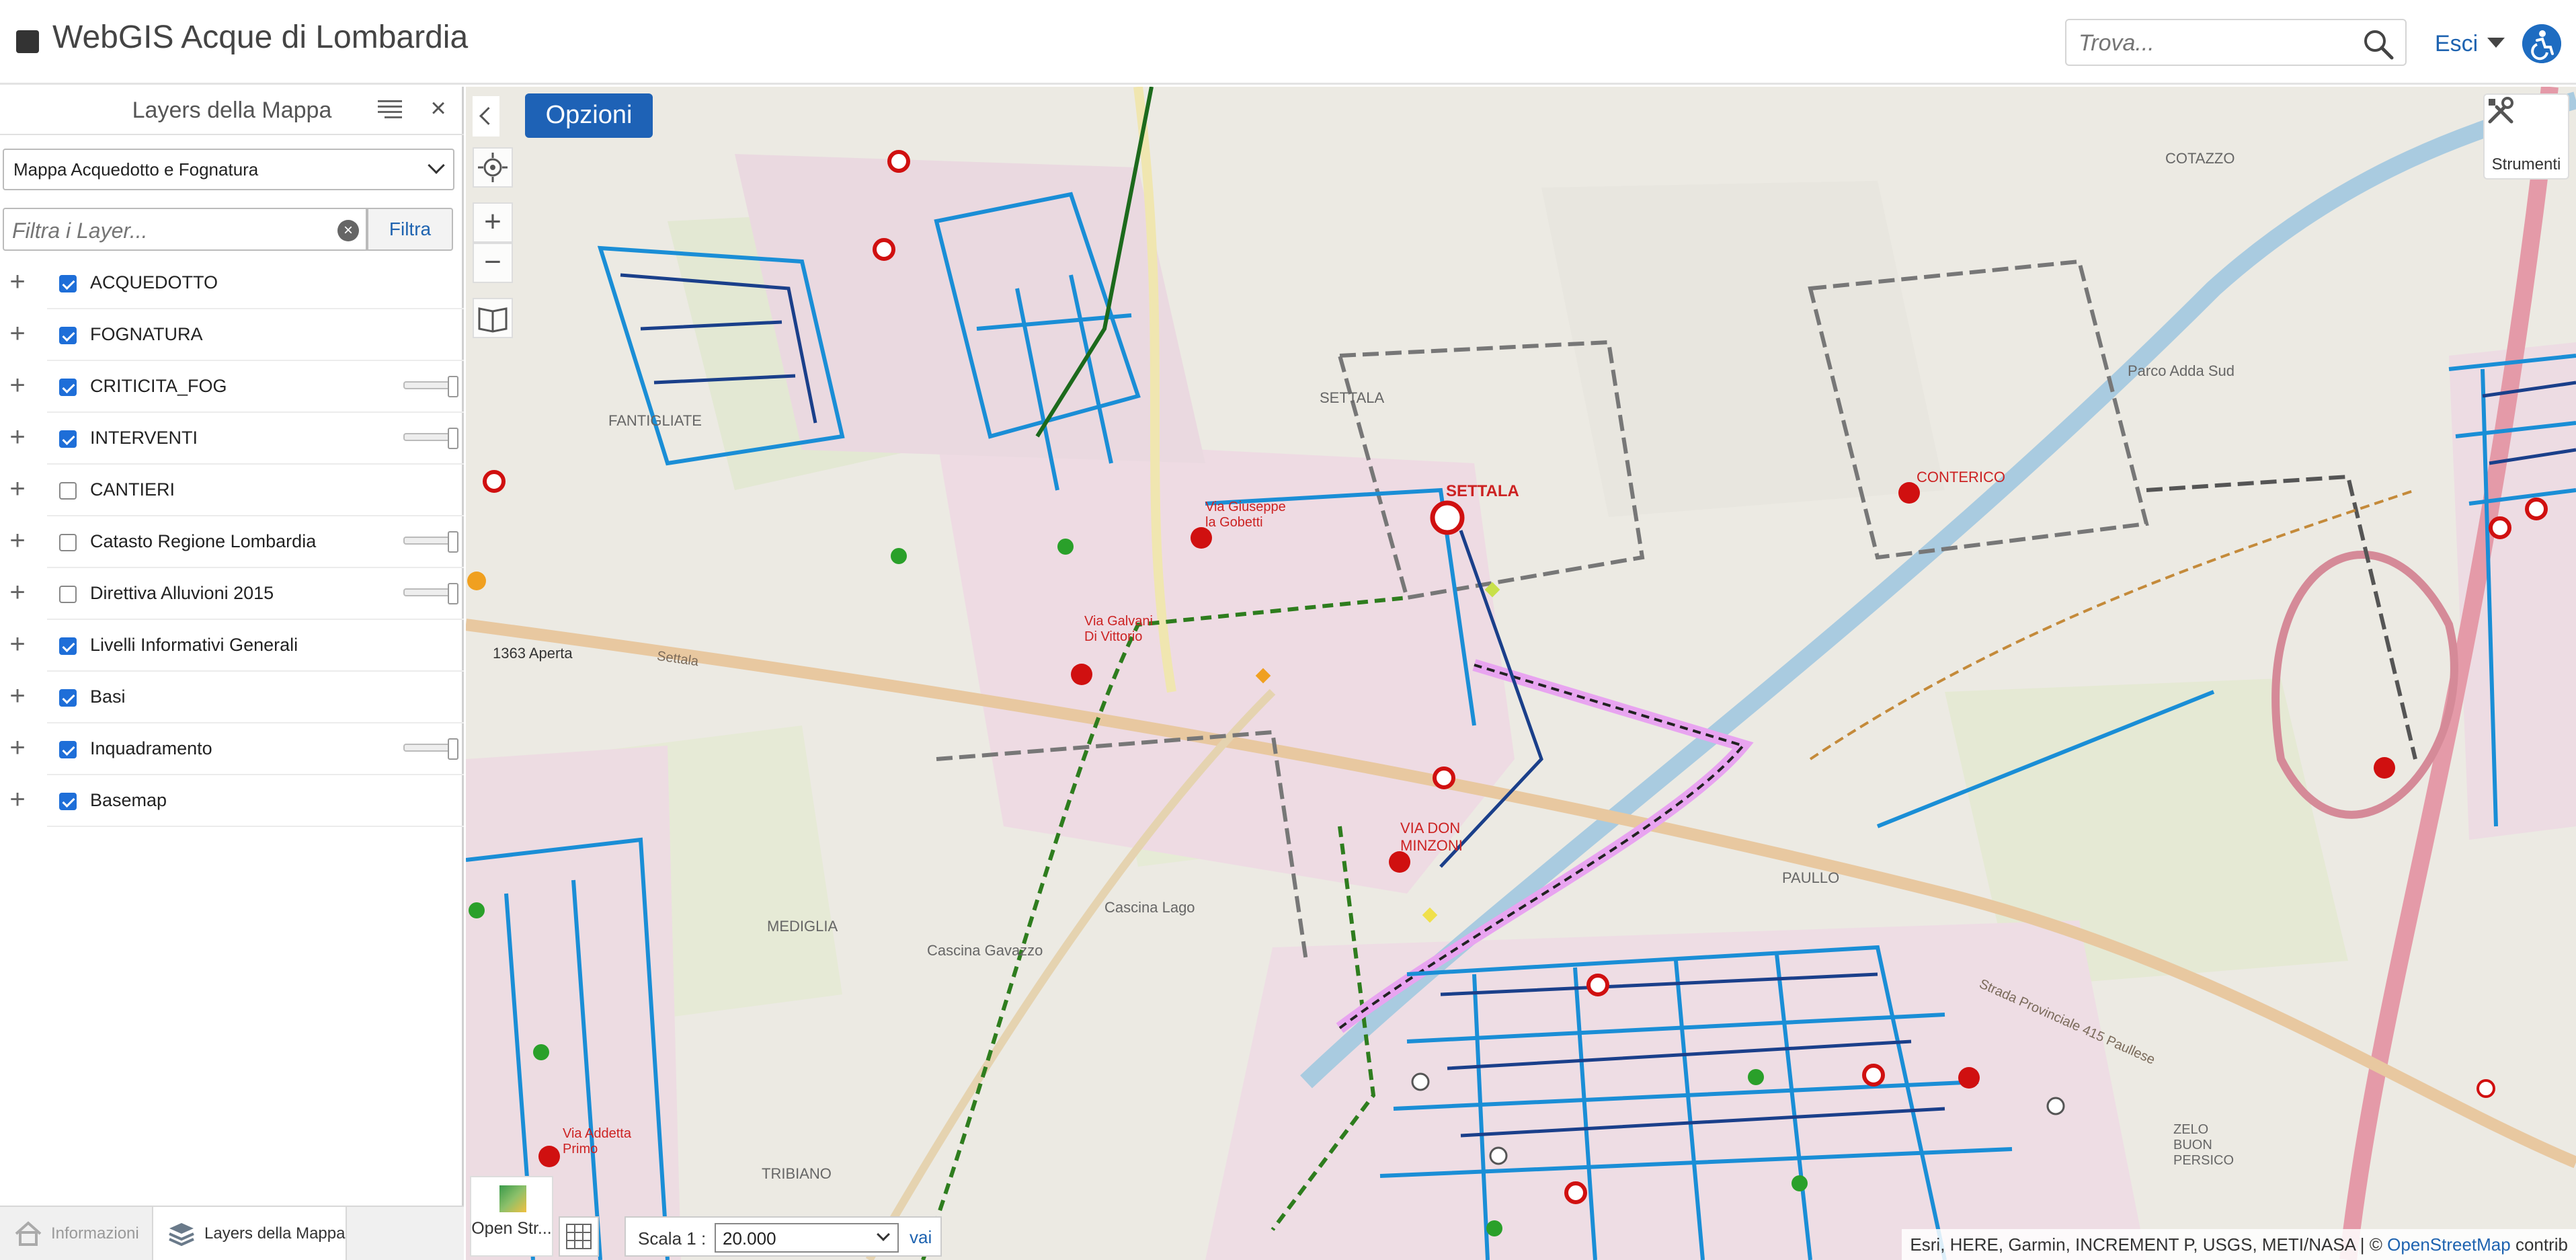 The height and width of the screenshot is (1260, 2576). What do you see at coordinates (136, 169) in the screenshot?
I see `map-select-value: Mappa Acquedotto e Fognatura` at bounding box center [136, 169].